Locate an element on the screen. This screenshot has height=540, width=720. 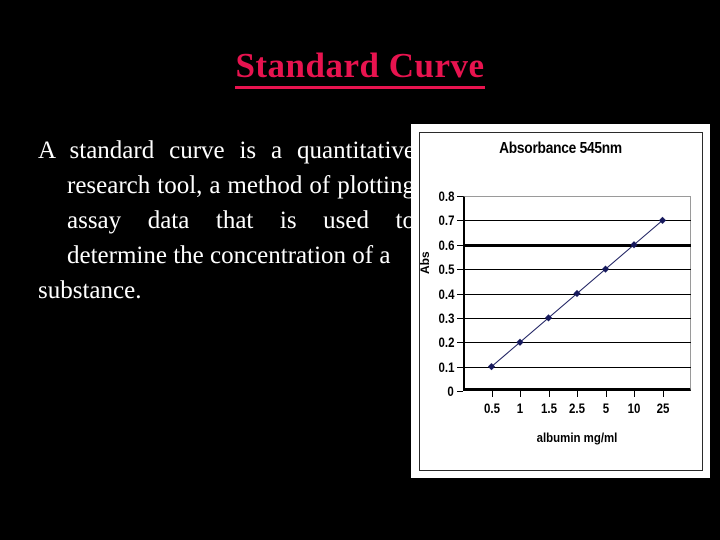
x-axis-tick-label: 0.5 is located at coordinates (491, 408).